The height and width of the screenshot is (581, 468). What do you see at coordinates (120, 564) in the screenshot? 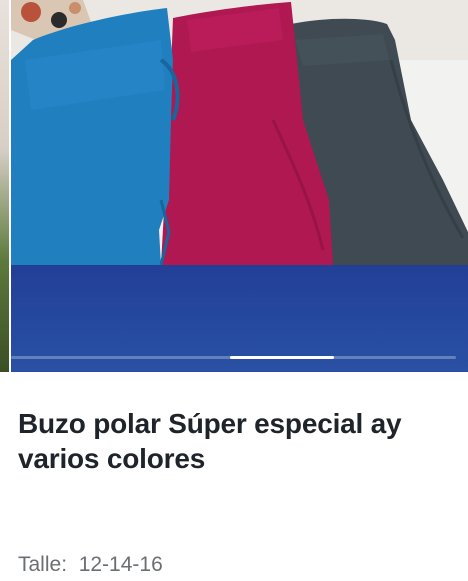
I see `size-value: 12-14-16` at bounding box center [120, 564].